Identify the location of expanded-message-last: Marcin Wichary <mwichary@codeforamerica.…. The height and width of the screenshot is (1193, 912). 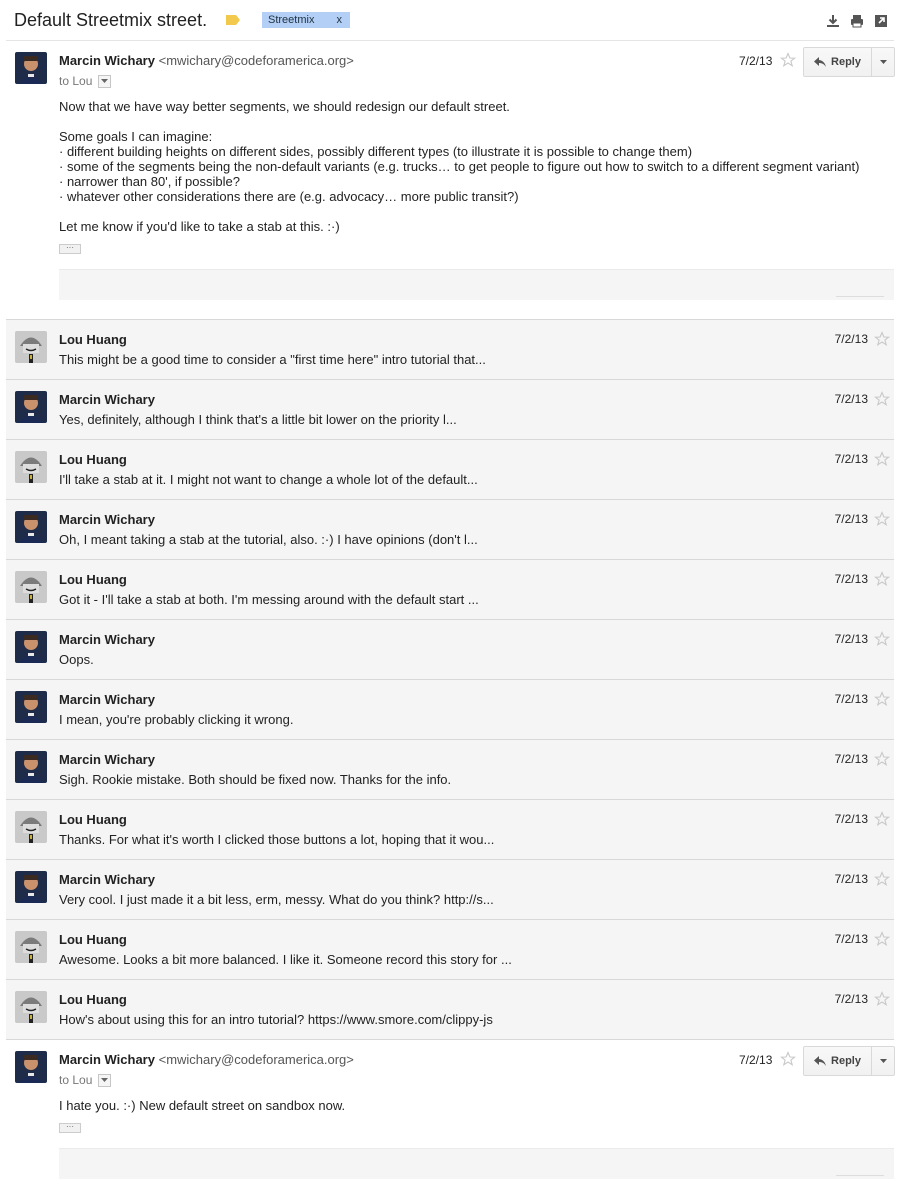
(450, 1117).